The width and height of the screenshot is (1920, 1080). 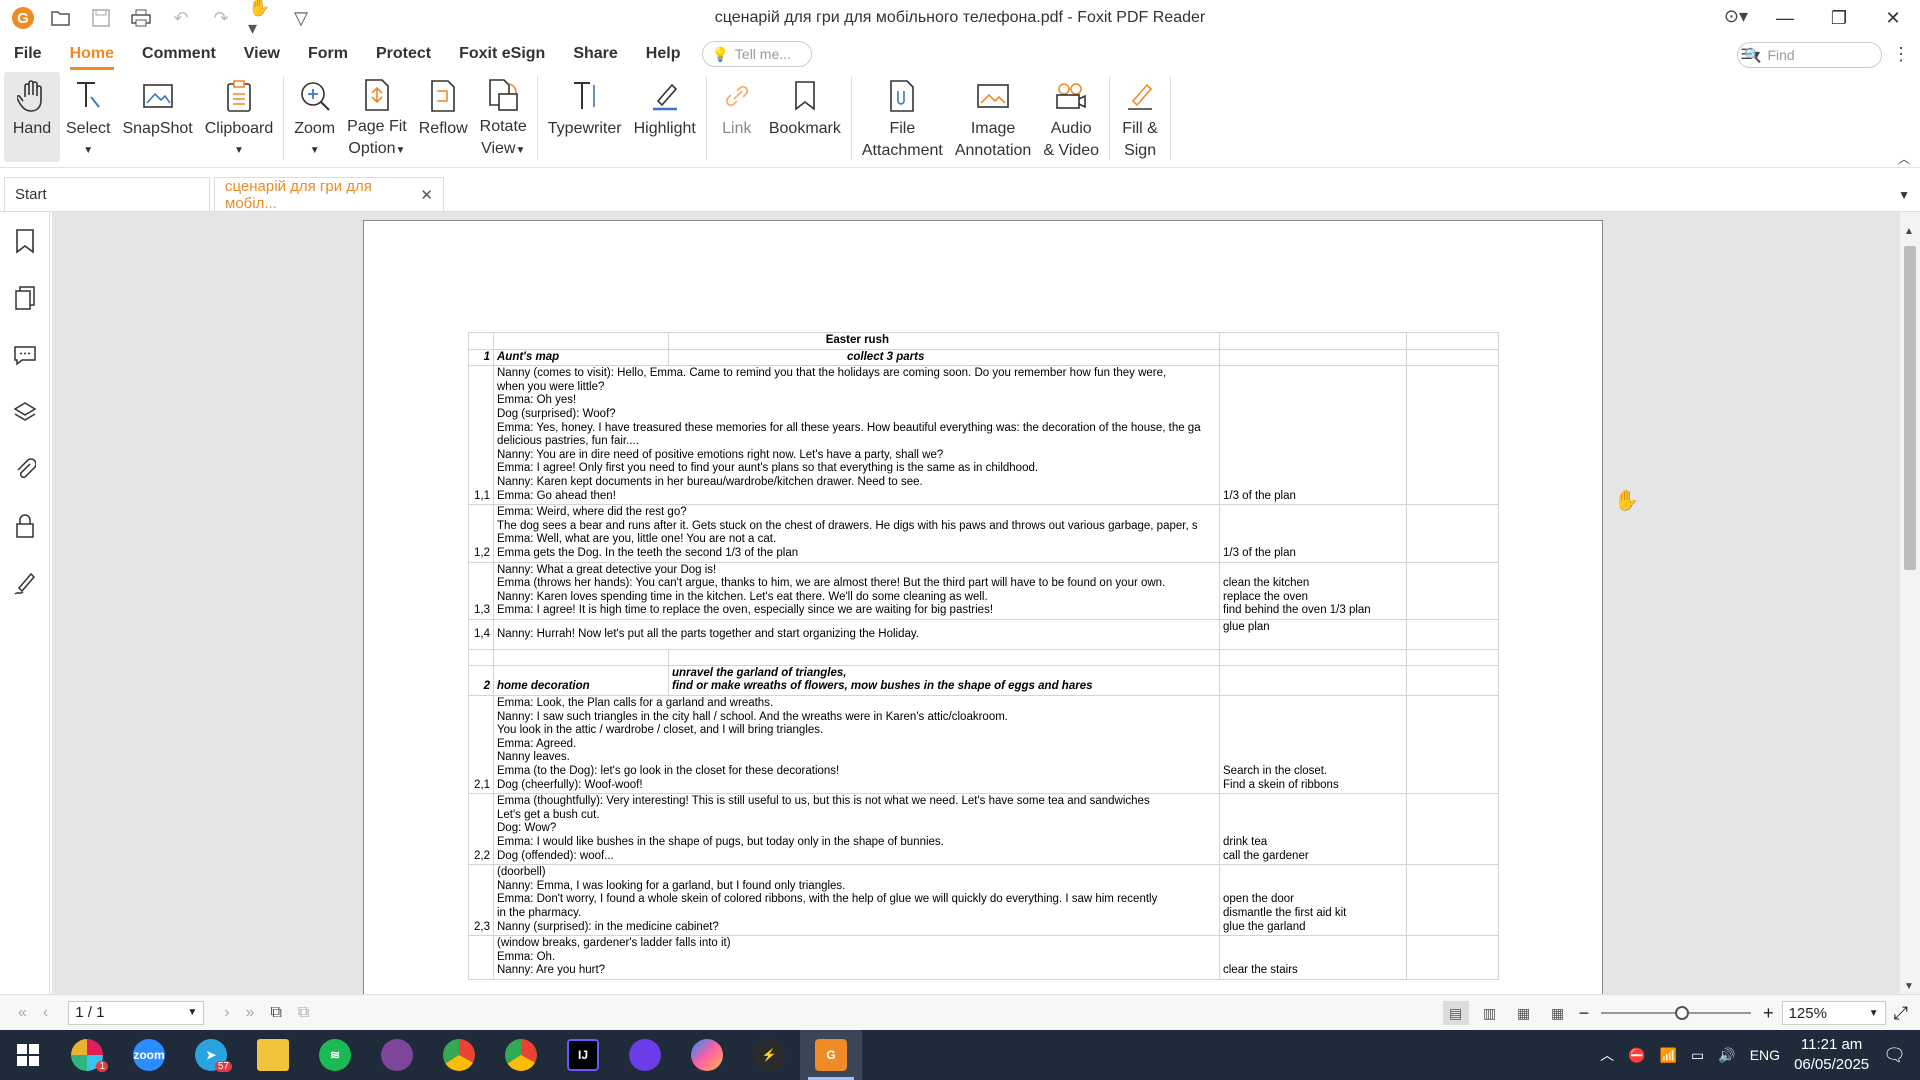 I want to click on fill-sign-button: Fill & Sign, so click(x=1140, y=117).